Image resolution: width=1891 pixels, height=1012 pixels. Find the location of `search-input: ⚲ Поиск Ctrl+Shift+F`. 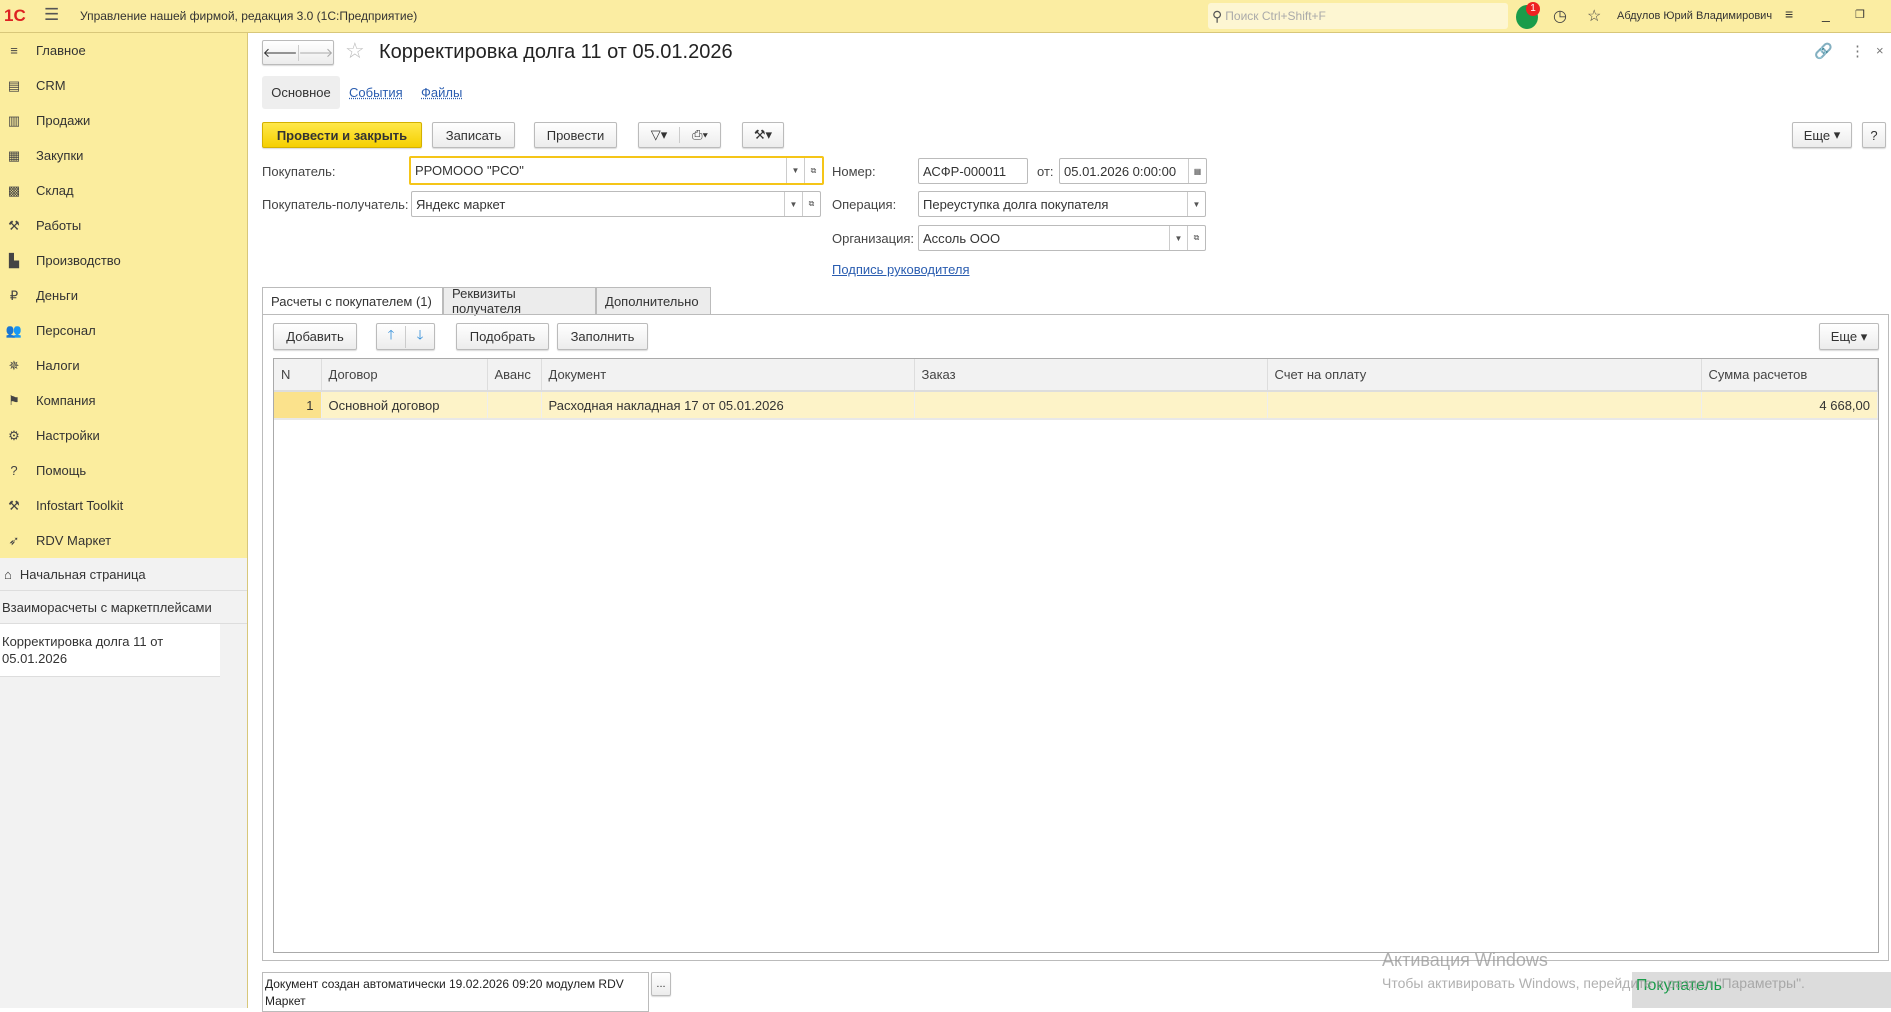

search-input: ⚲ Поиск Ctrl+Shift+F is located at coordinates (1358, 16).